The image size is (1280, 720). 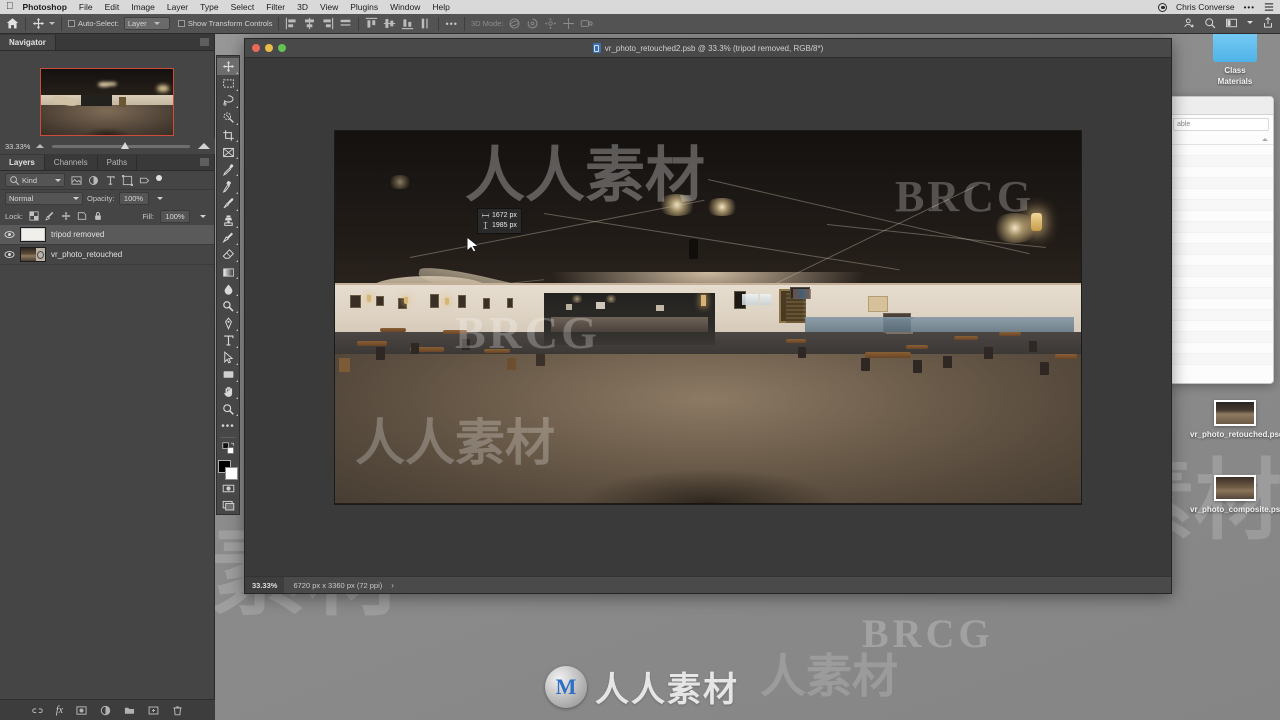 I want to click on app-window-right-controls, so click(x=1228, y=22).